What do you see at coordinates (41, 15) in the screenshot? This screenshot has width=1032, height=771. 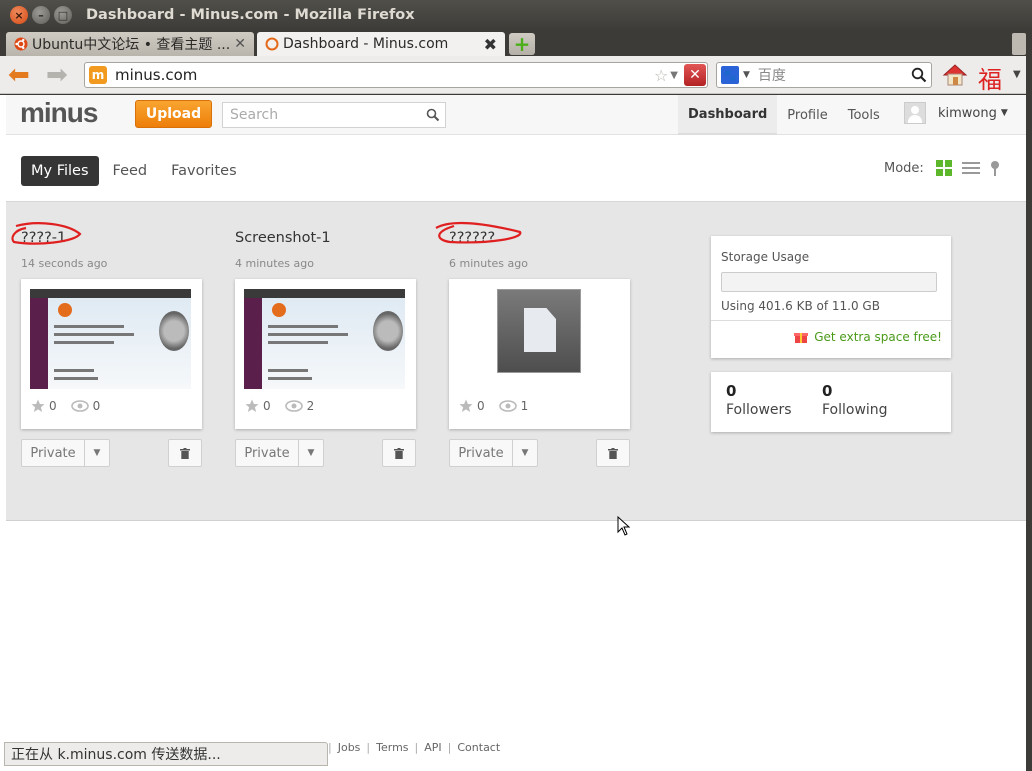 I see `window-minimize-button: –` at bounding box center [41, 15].